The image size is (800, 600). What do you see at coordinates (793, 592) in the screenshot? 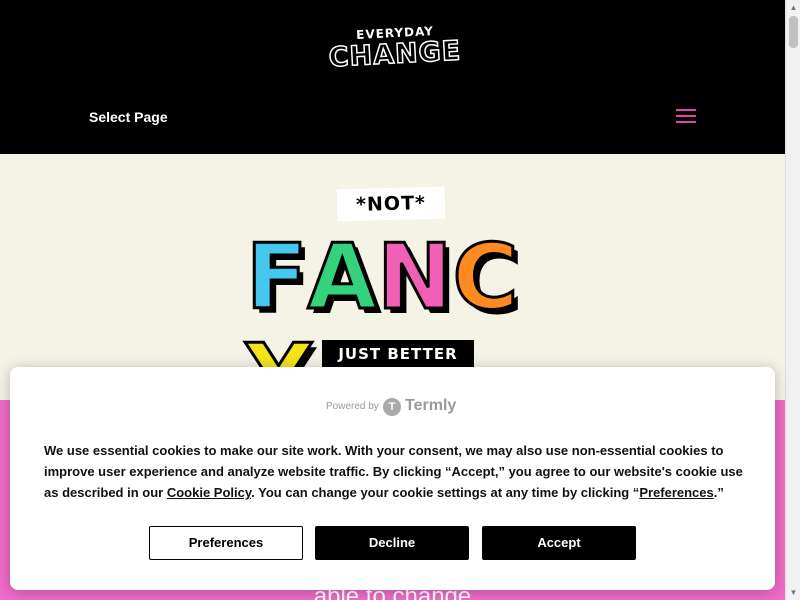
I see `scroll-down-arrow-icon: ▼` at bounding box center [793, 592].